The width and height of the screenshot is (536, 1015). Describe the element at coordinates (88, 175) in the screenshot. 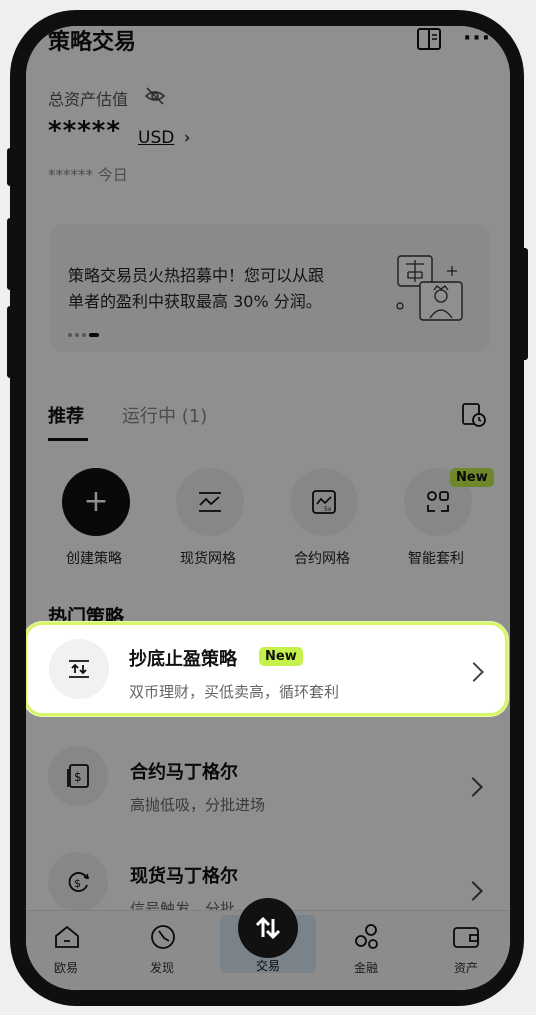

I see `today-pnl: ****** 今日` at that location.